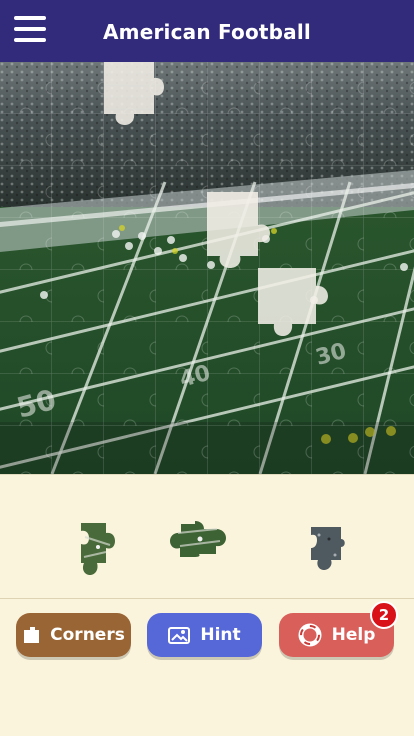 Image resolution: width=414 pixels, height=736 pixels. What do you see at coordinates (87, 635) in the screenshot?
I see `corners-label: Corners` at bounding box center [87, 635].